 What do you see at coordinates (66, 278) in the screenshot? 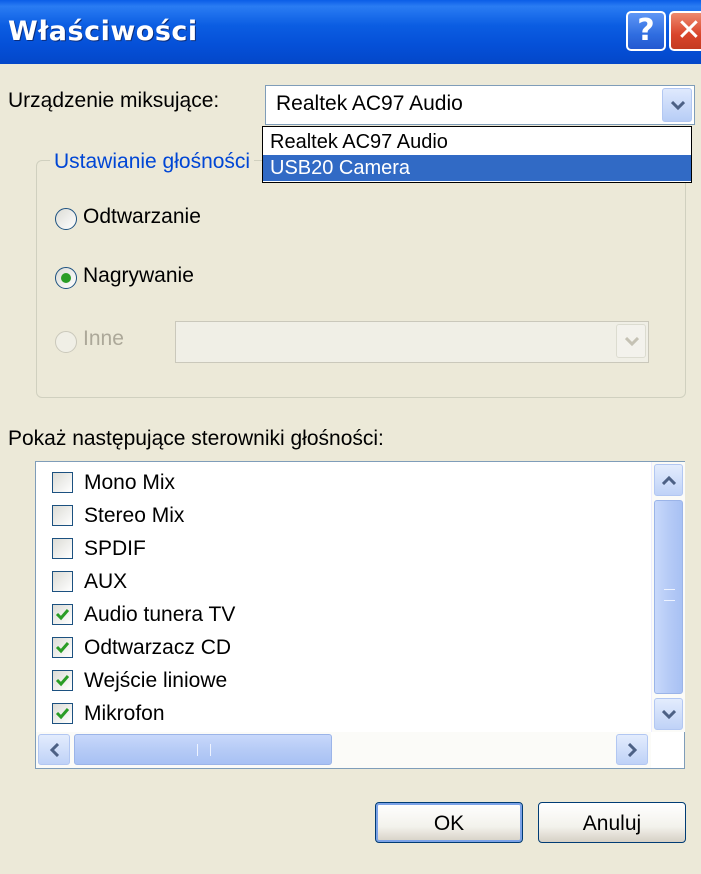
I see `radio-recording-button` at bounding box center [66, 278].